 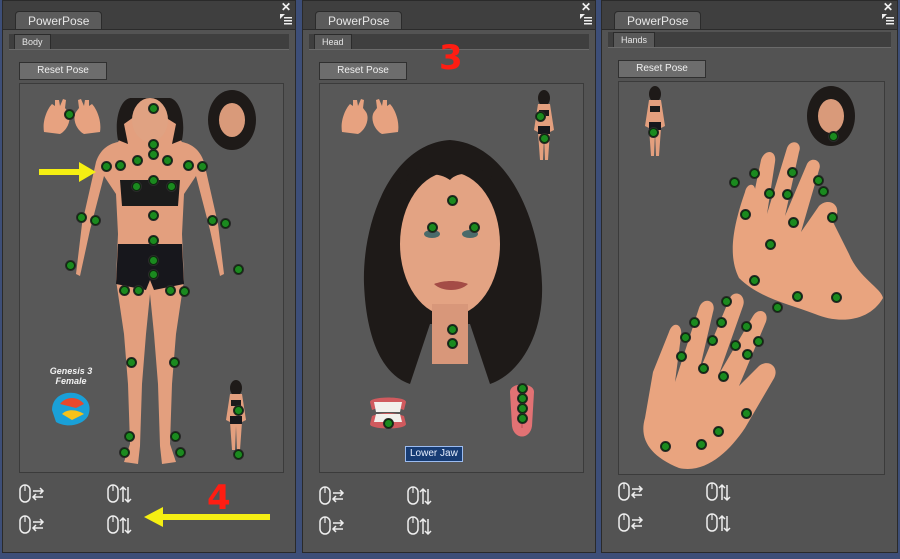 I want to click on tab-body: Body, so click(x=32, y=41).